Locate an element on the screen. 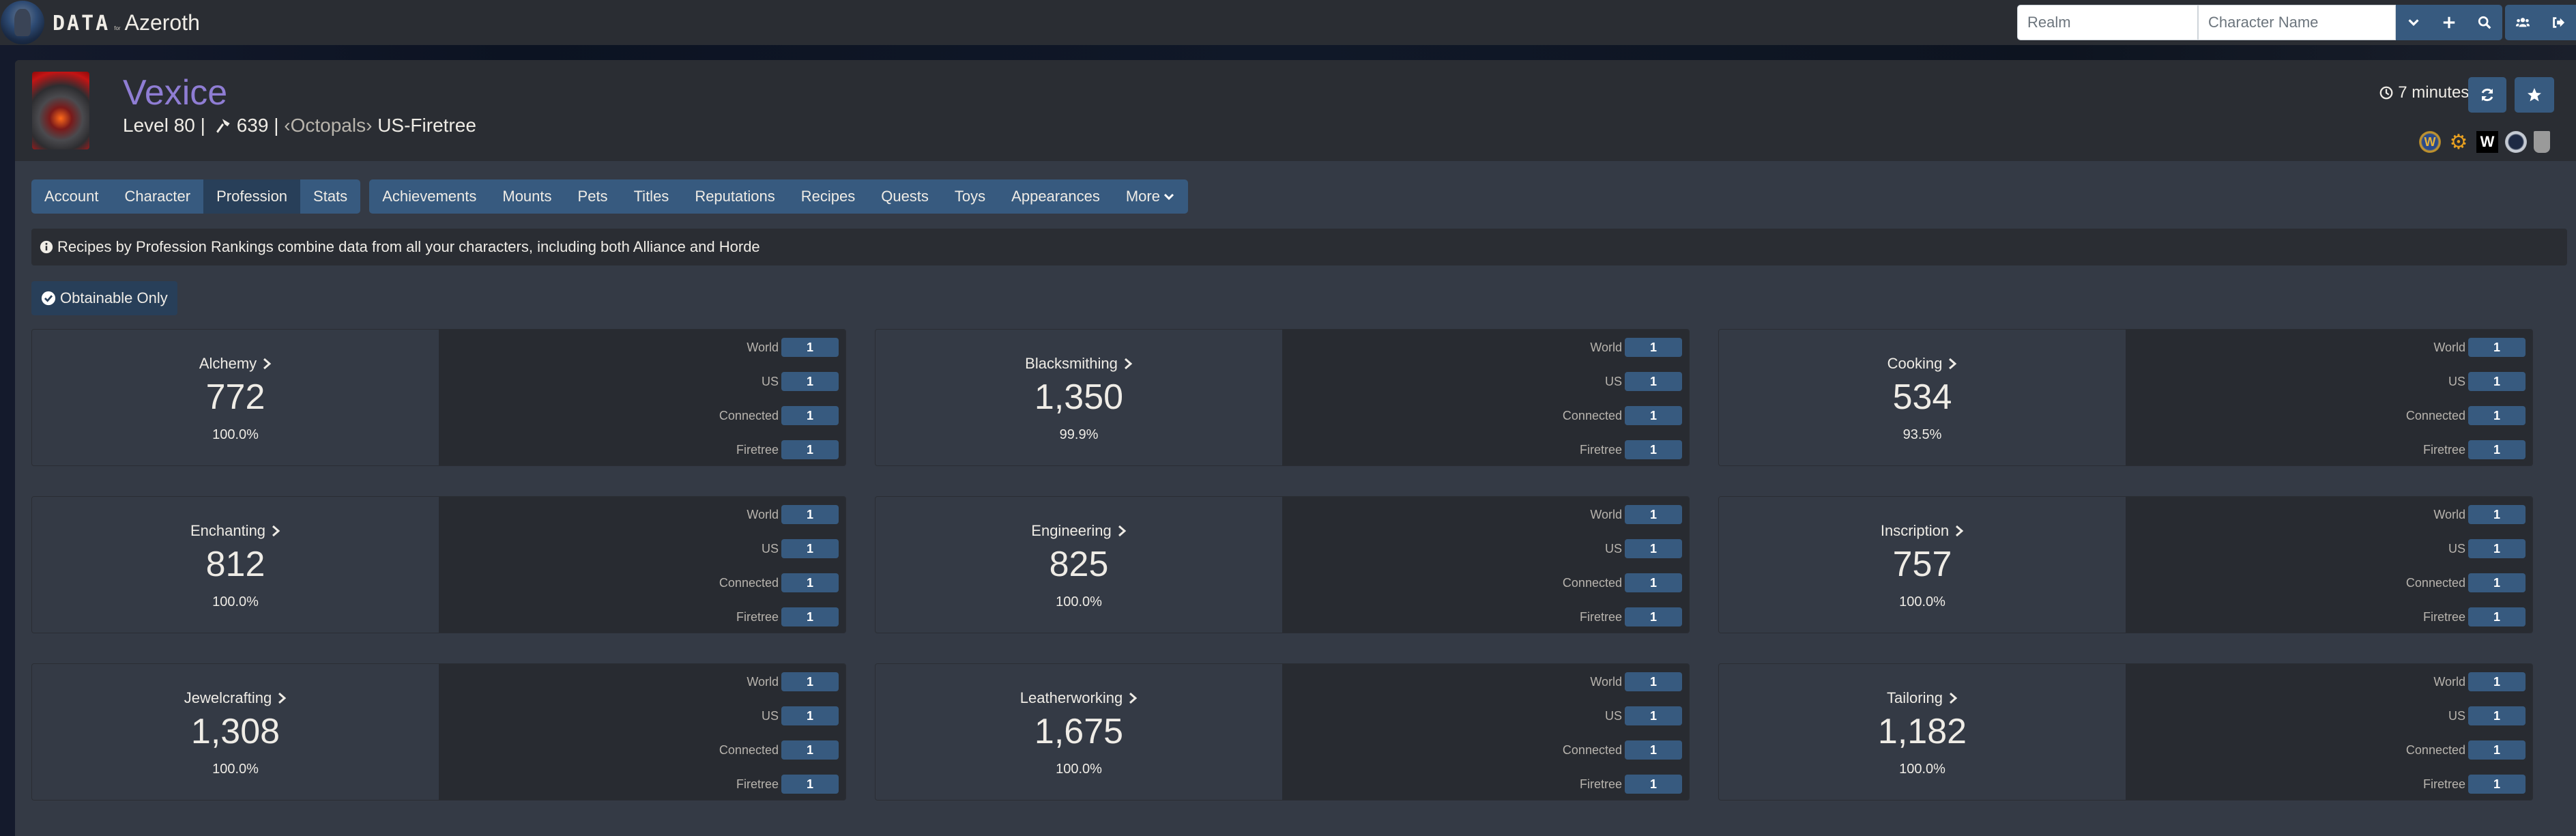 The image size is (2576, 836). search-button is located at coordinates (2484, 22).